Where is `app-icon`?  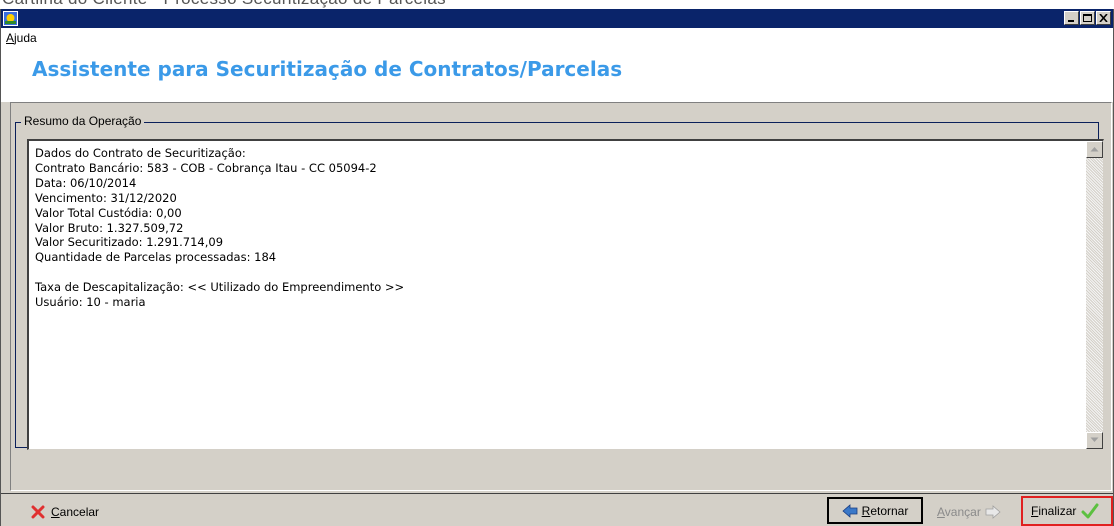
app-icon is located at coordinates (10, 18).